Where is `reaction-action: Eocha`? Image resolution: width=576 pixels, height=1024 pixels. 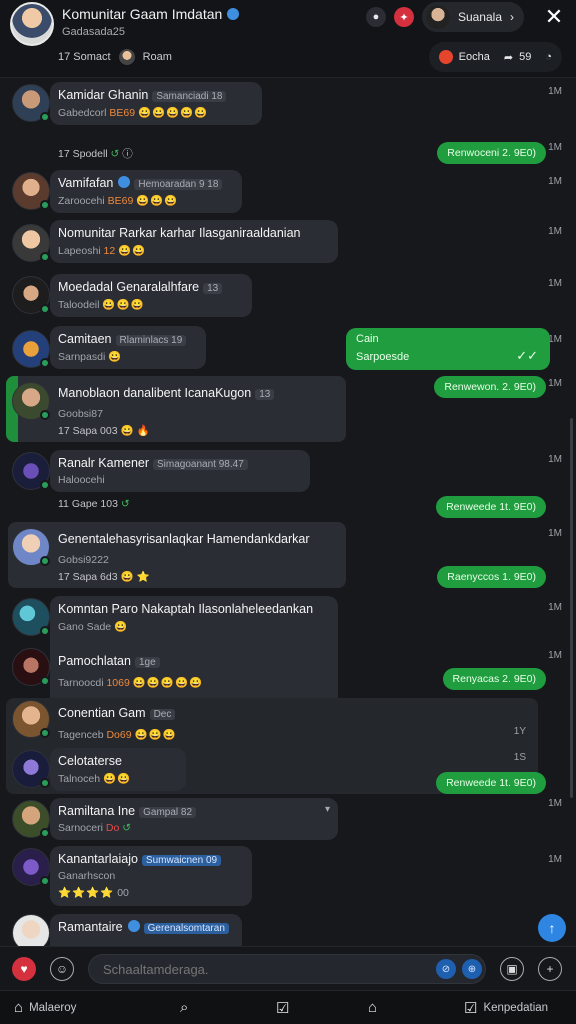 reaction-action: Eocha is located at coordinates (464, 57).